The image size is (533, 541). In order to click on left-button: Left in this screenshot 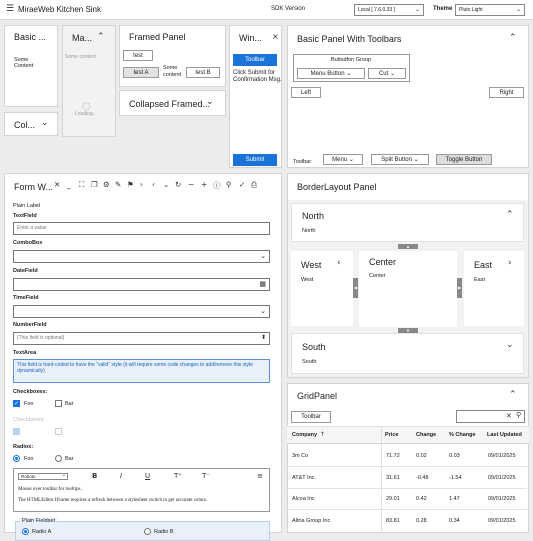, I will do `click(306, 92)`.